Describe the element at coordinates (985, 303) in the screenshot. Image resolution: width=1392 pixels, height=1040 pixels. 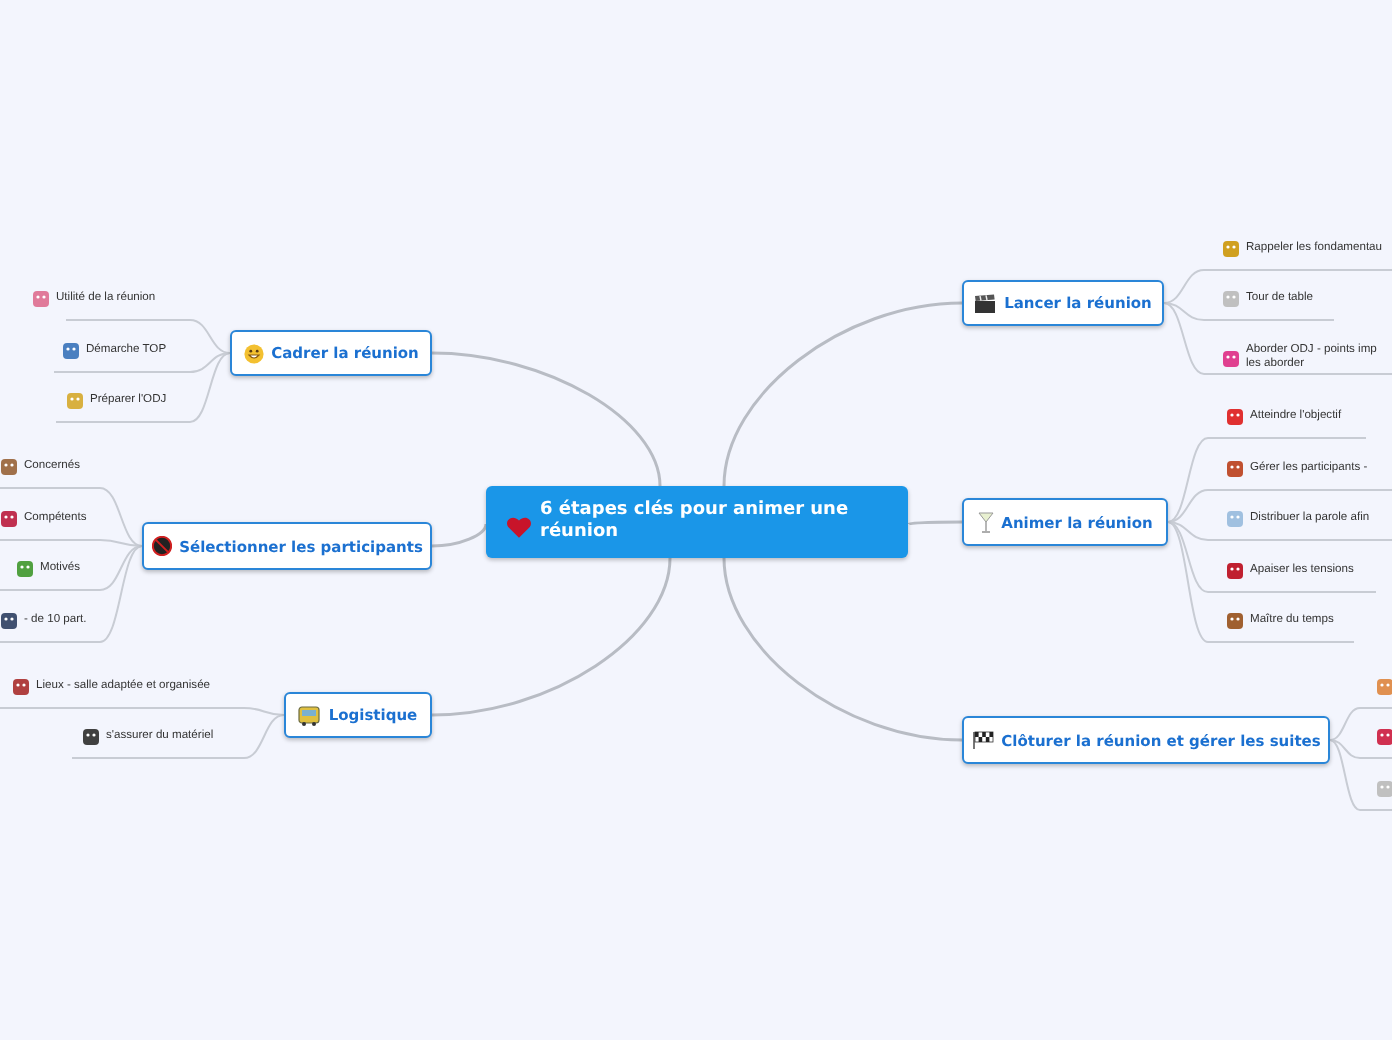
I see `clapperboard-icon` at that location.